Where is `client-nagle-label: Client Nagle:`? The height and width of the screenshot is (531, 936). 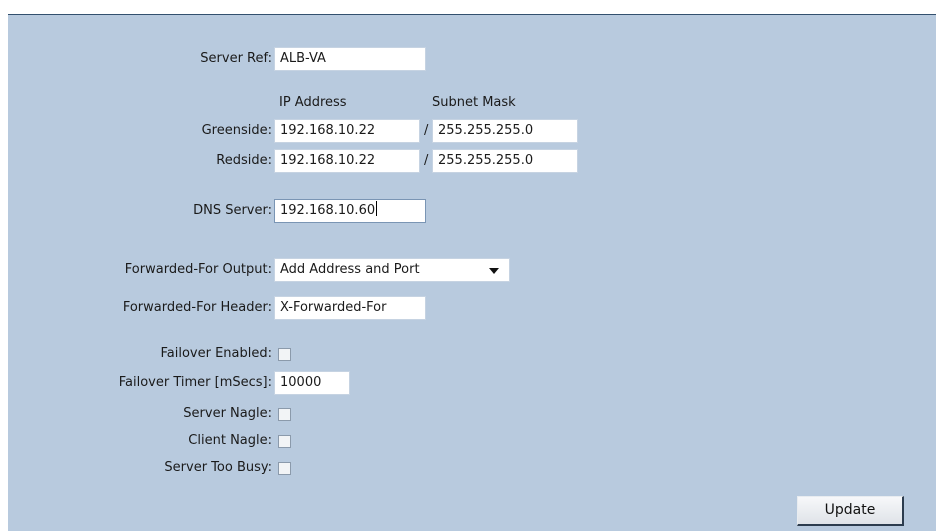 client-nagle-label: Client Nagle: is located at coordinates (230, 440).